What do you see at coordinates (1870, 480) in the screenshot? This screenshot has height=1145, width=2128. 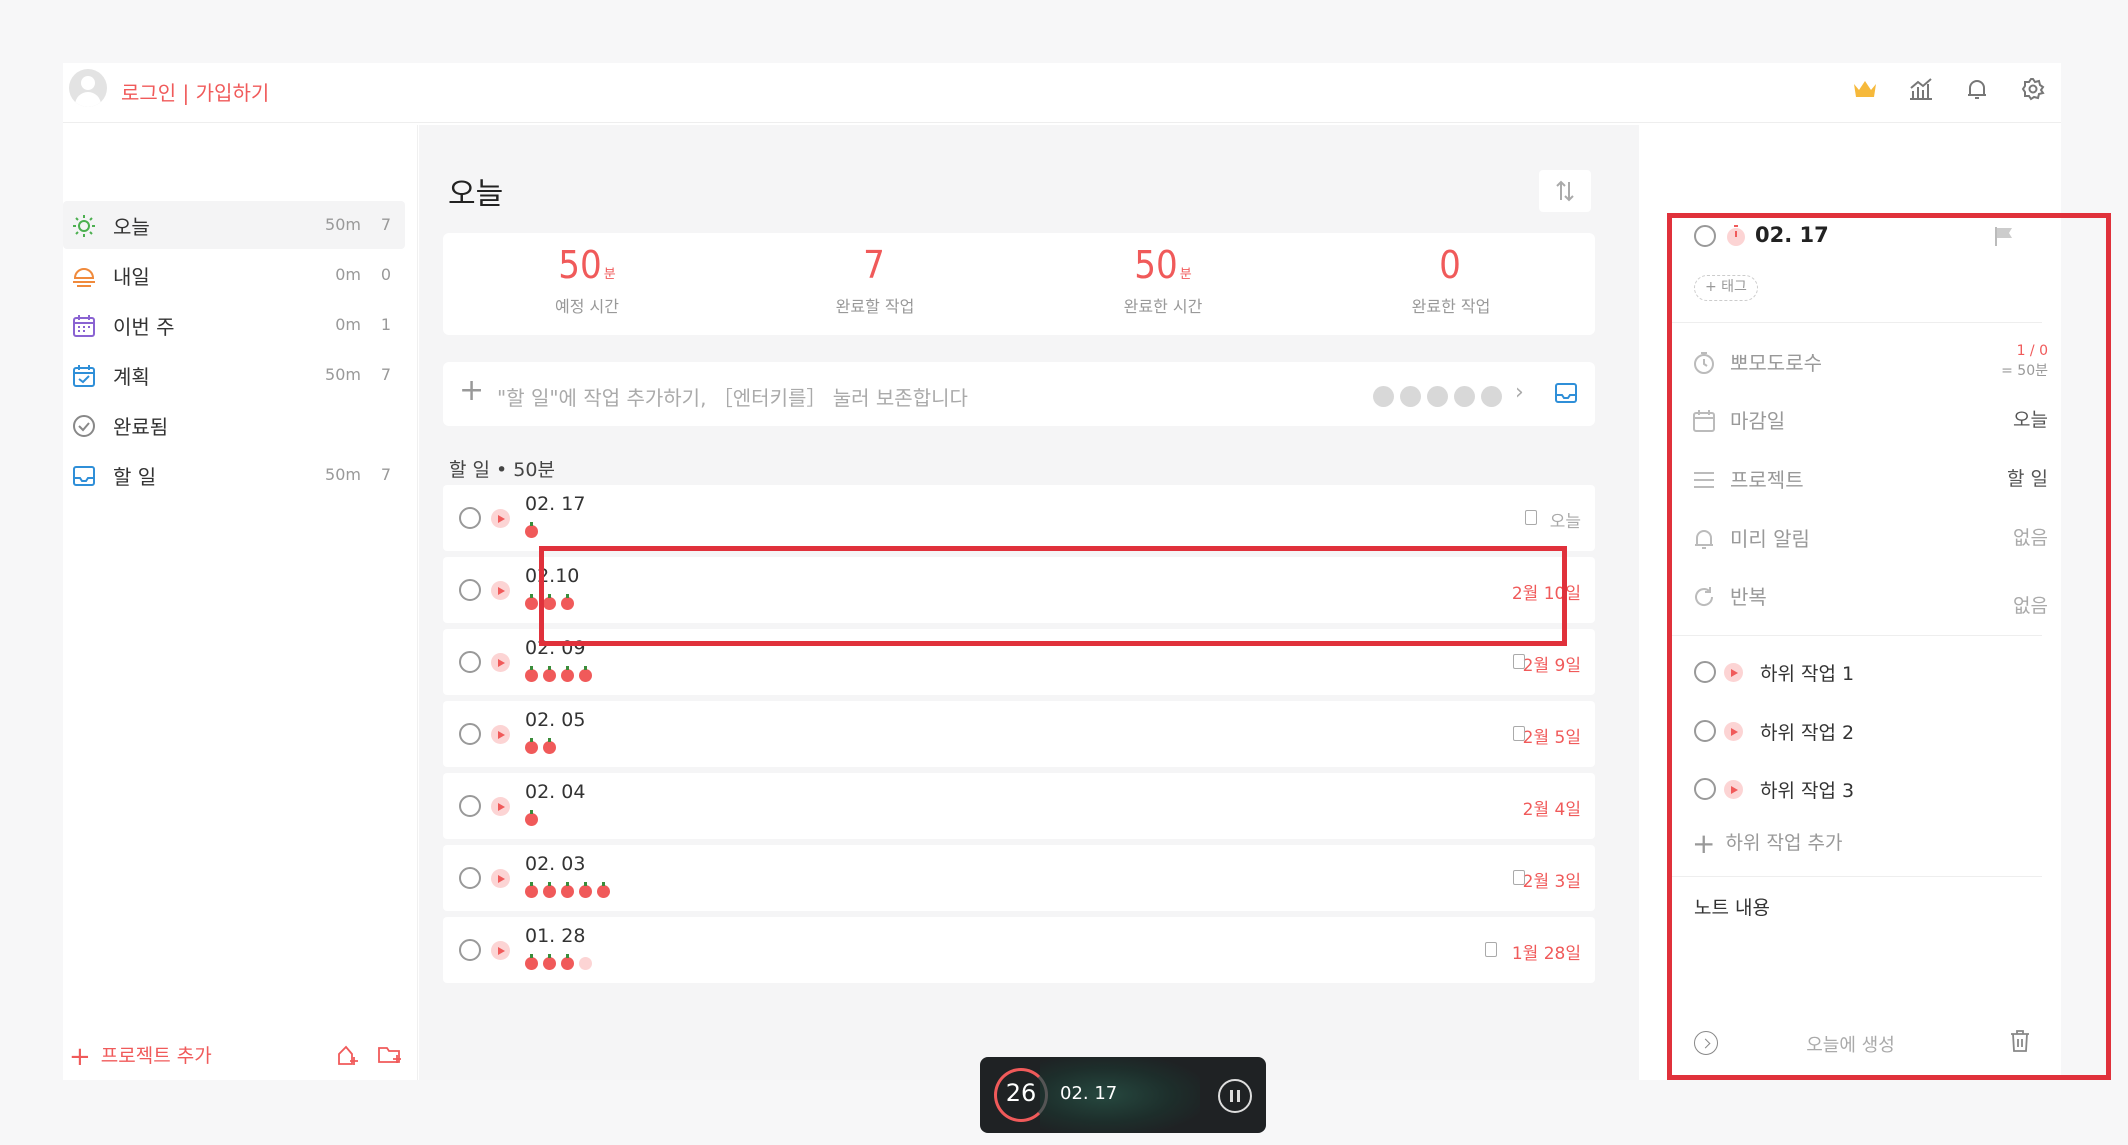 I see `detail-row-project: 프로젝트 할 일` at bounding box center [1870, 480].